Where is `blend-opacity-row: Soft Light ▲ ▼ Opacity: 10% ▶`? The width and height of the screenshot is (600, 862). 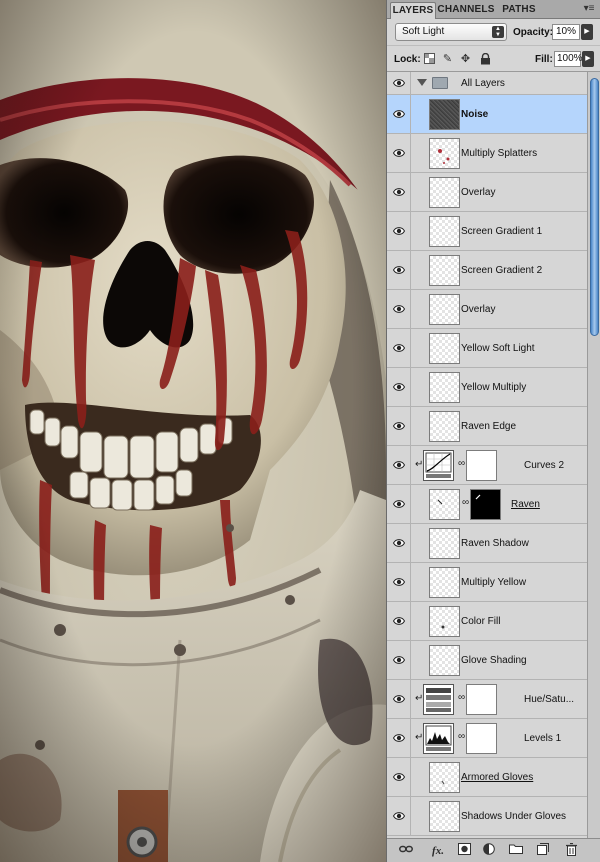
blend-opacity-row: Soft Light ▲ ▼ Opacity: 10% ▶ is located at coordinates (493, 32).